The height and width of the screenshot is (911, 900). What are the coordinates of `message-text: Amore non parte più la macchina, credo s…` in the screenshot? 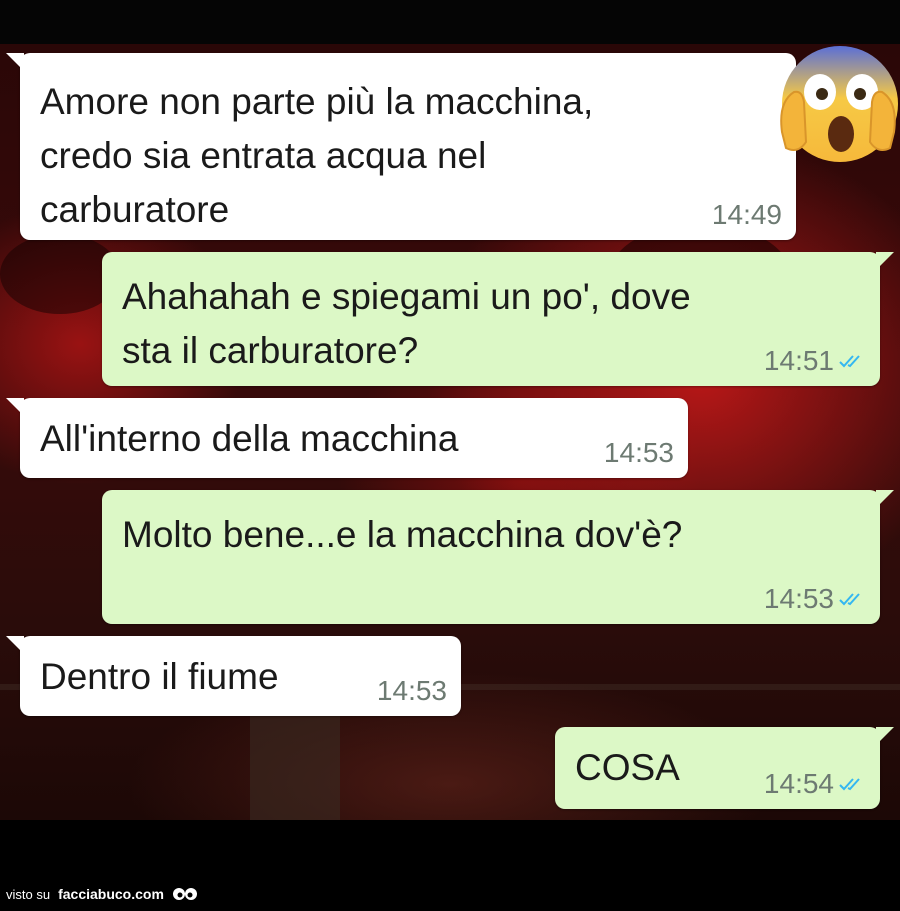 It's located at (317, 155).